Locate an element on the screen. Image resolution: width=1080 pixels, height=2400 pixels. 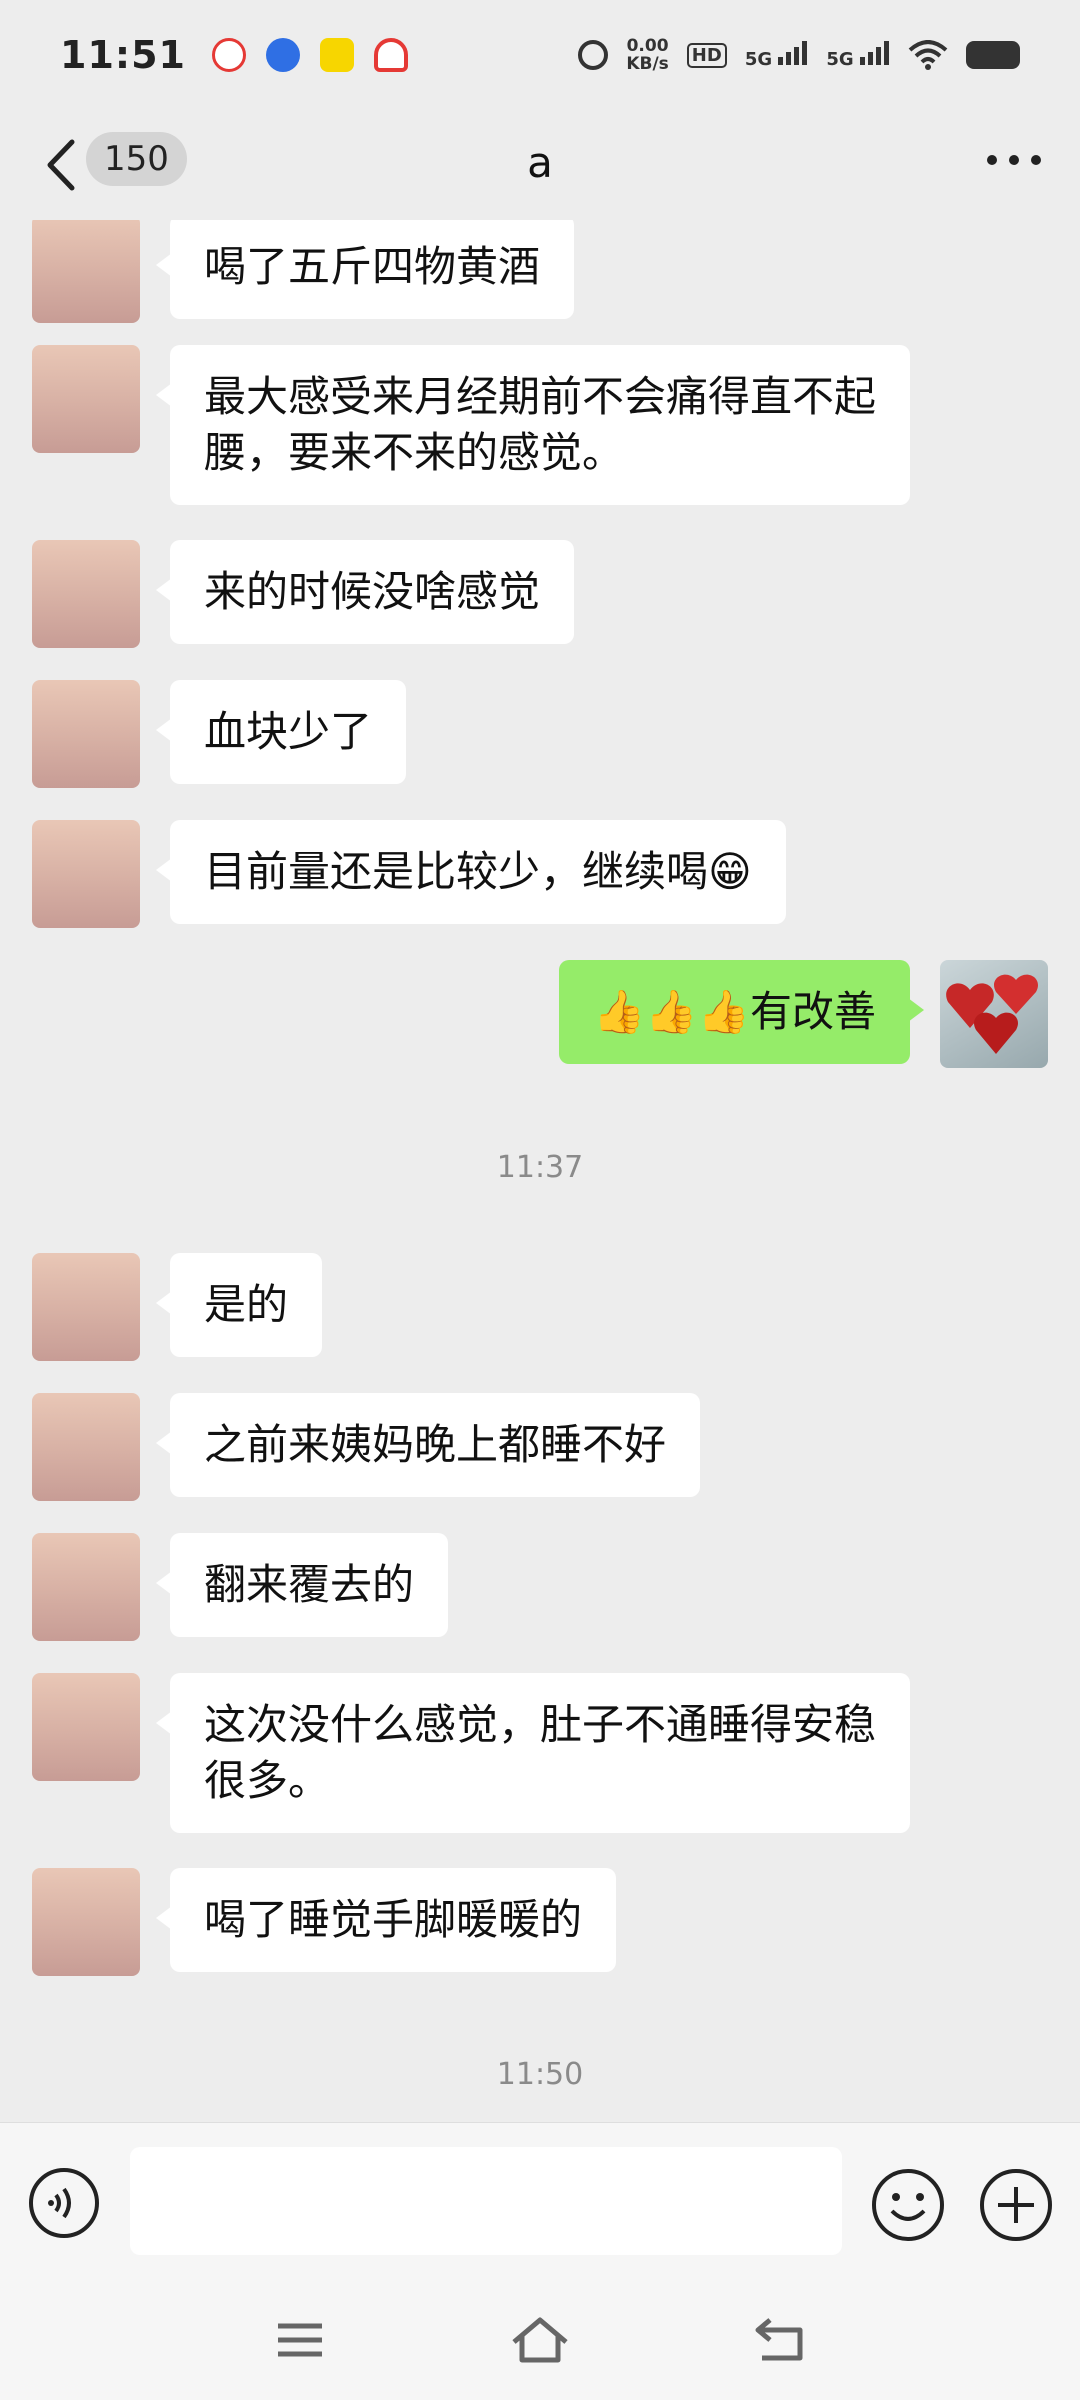
message-bubble: 这次没什么感觉，肚子不通睡得安稳很多。 is located at coordinates (533, 1753).